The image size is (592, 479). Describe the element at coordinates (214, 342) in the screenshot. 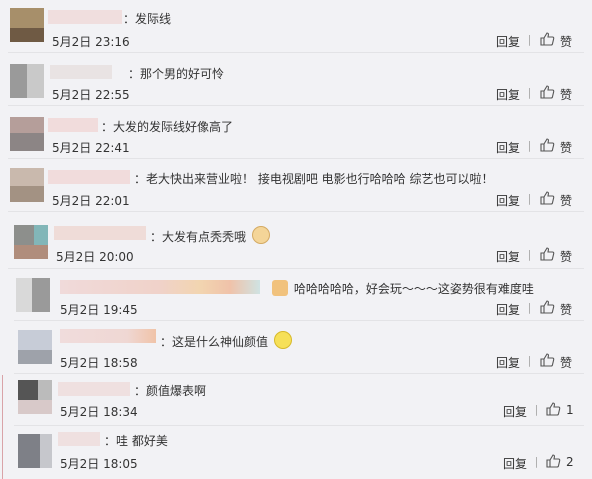

I see `comment-text-label: ：这是什么神仙颜值` at that location.